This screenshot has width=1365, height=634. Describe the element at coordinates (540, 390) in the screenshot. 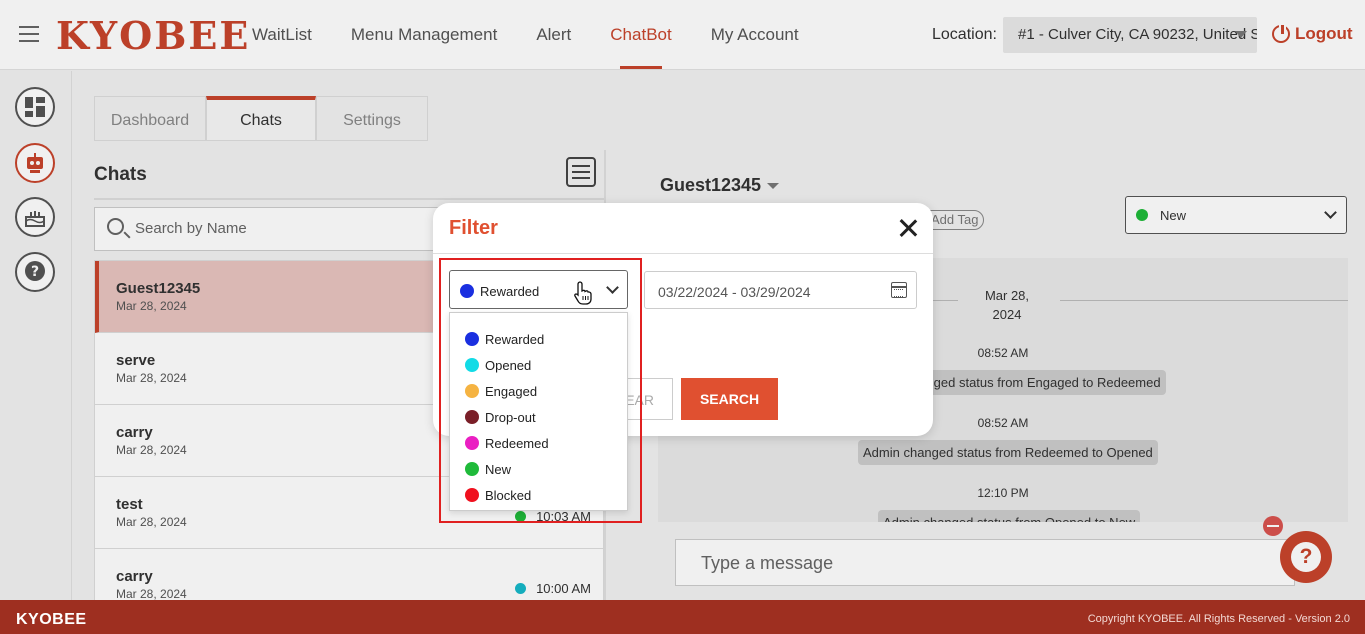

I see `highlight-annotation` at that location.